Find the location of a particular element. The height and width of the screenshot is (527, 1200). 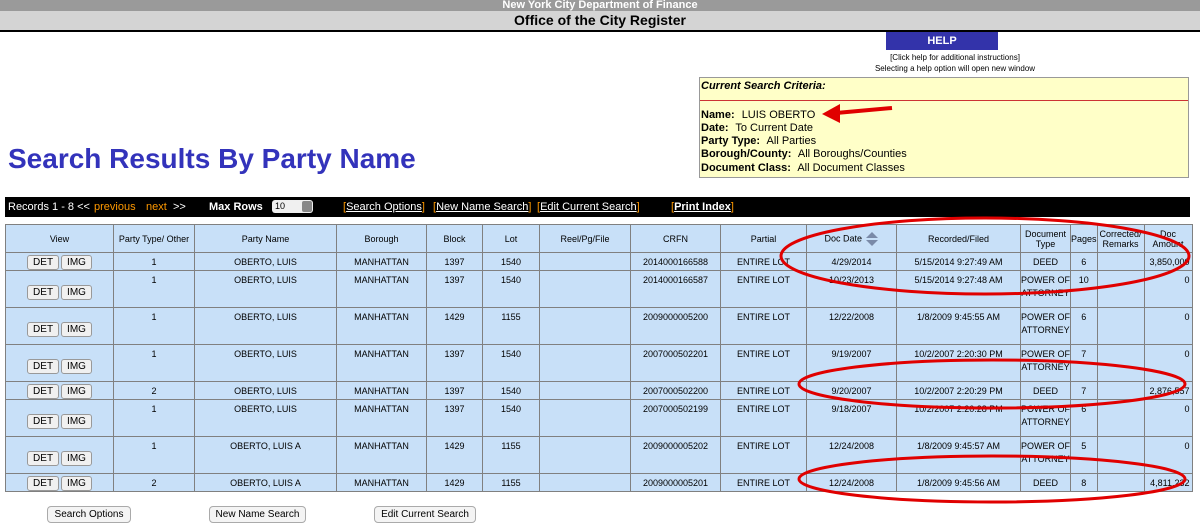

cell-pages: 8 is located at coordinates (1084, 482).